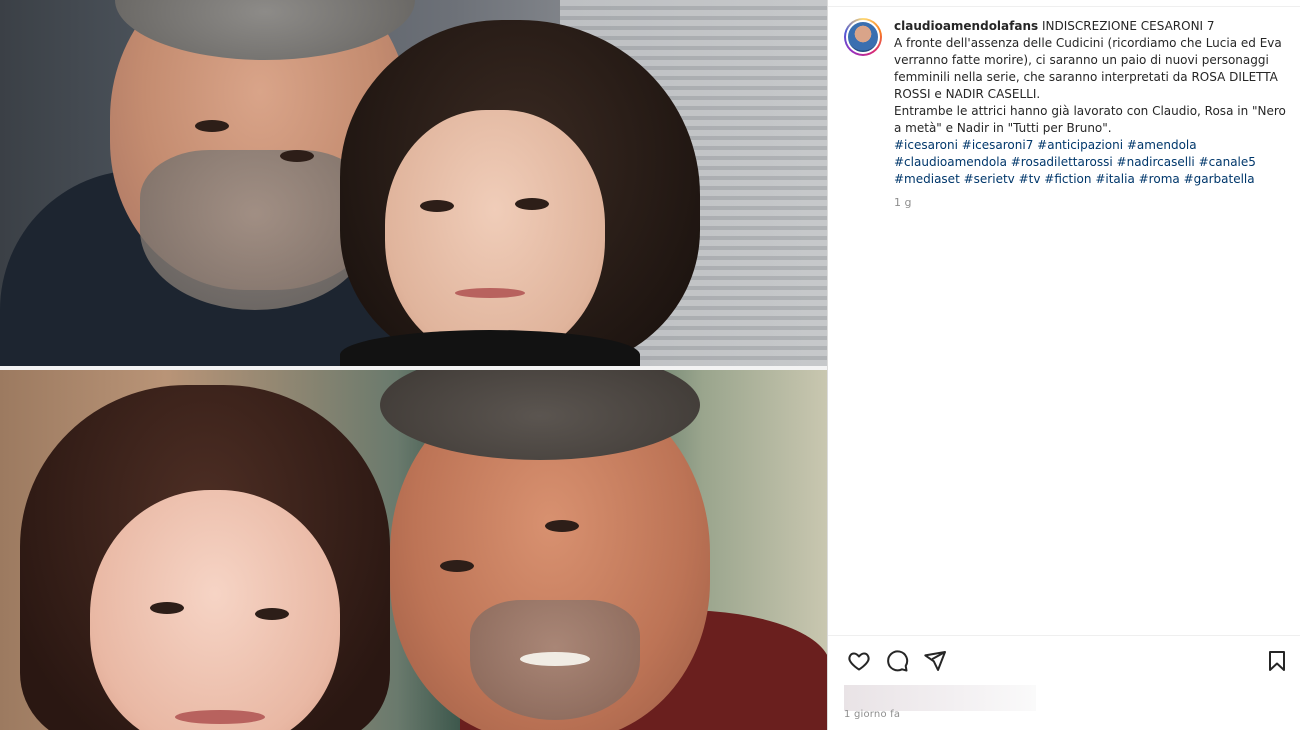 The width and height of the screenshot is (1300, 730). Describe the element at coordinates (532, 204) in the screenshot. I see `woman-right-eye` at that location.